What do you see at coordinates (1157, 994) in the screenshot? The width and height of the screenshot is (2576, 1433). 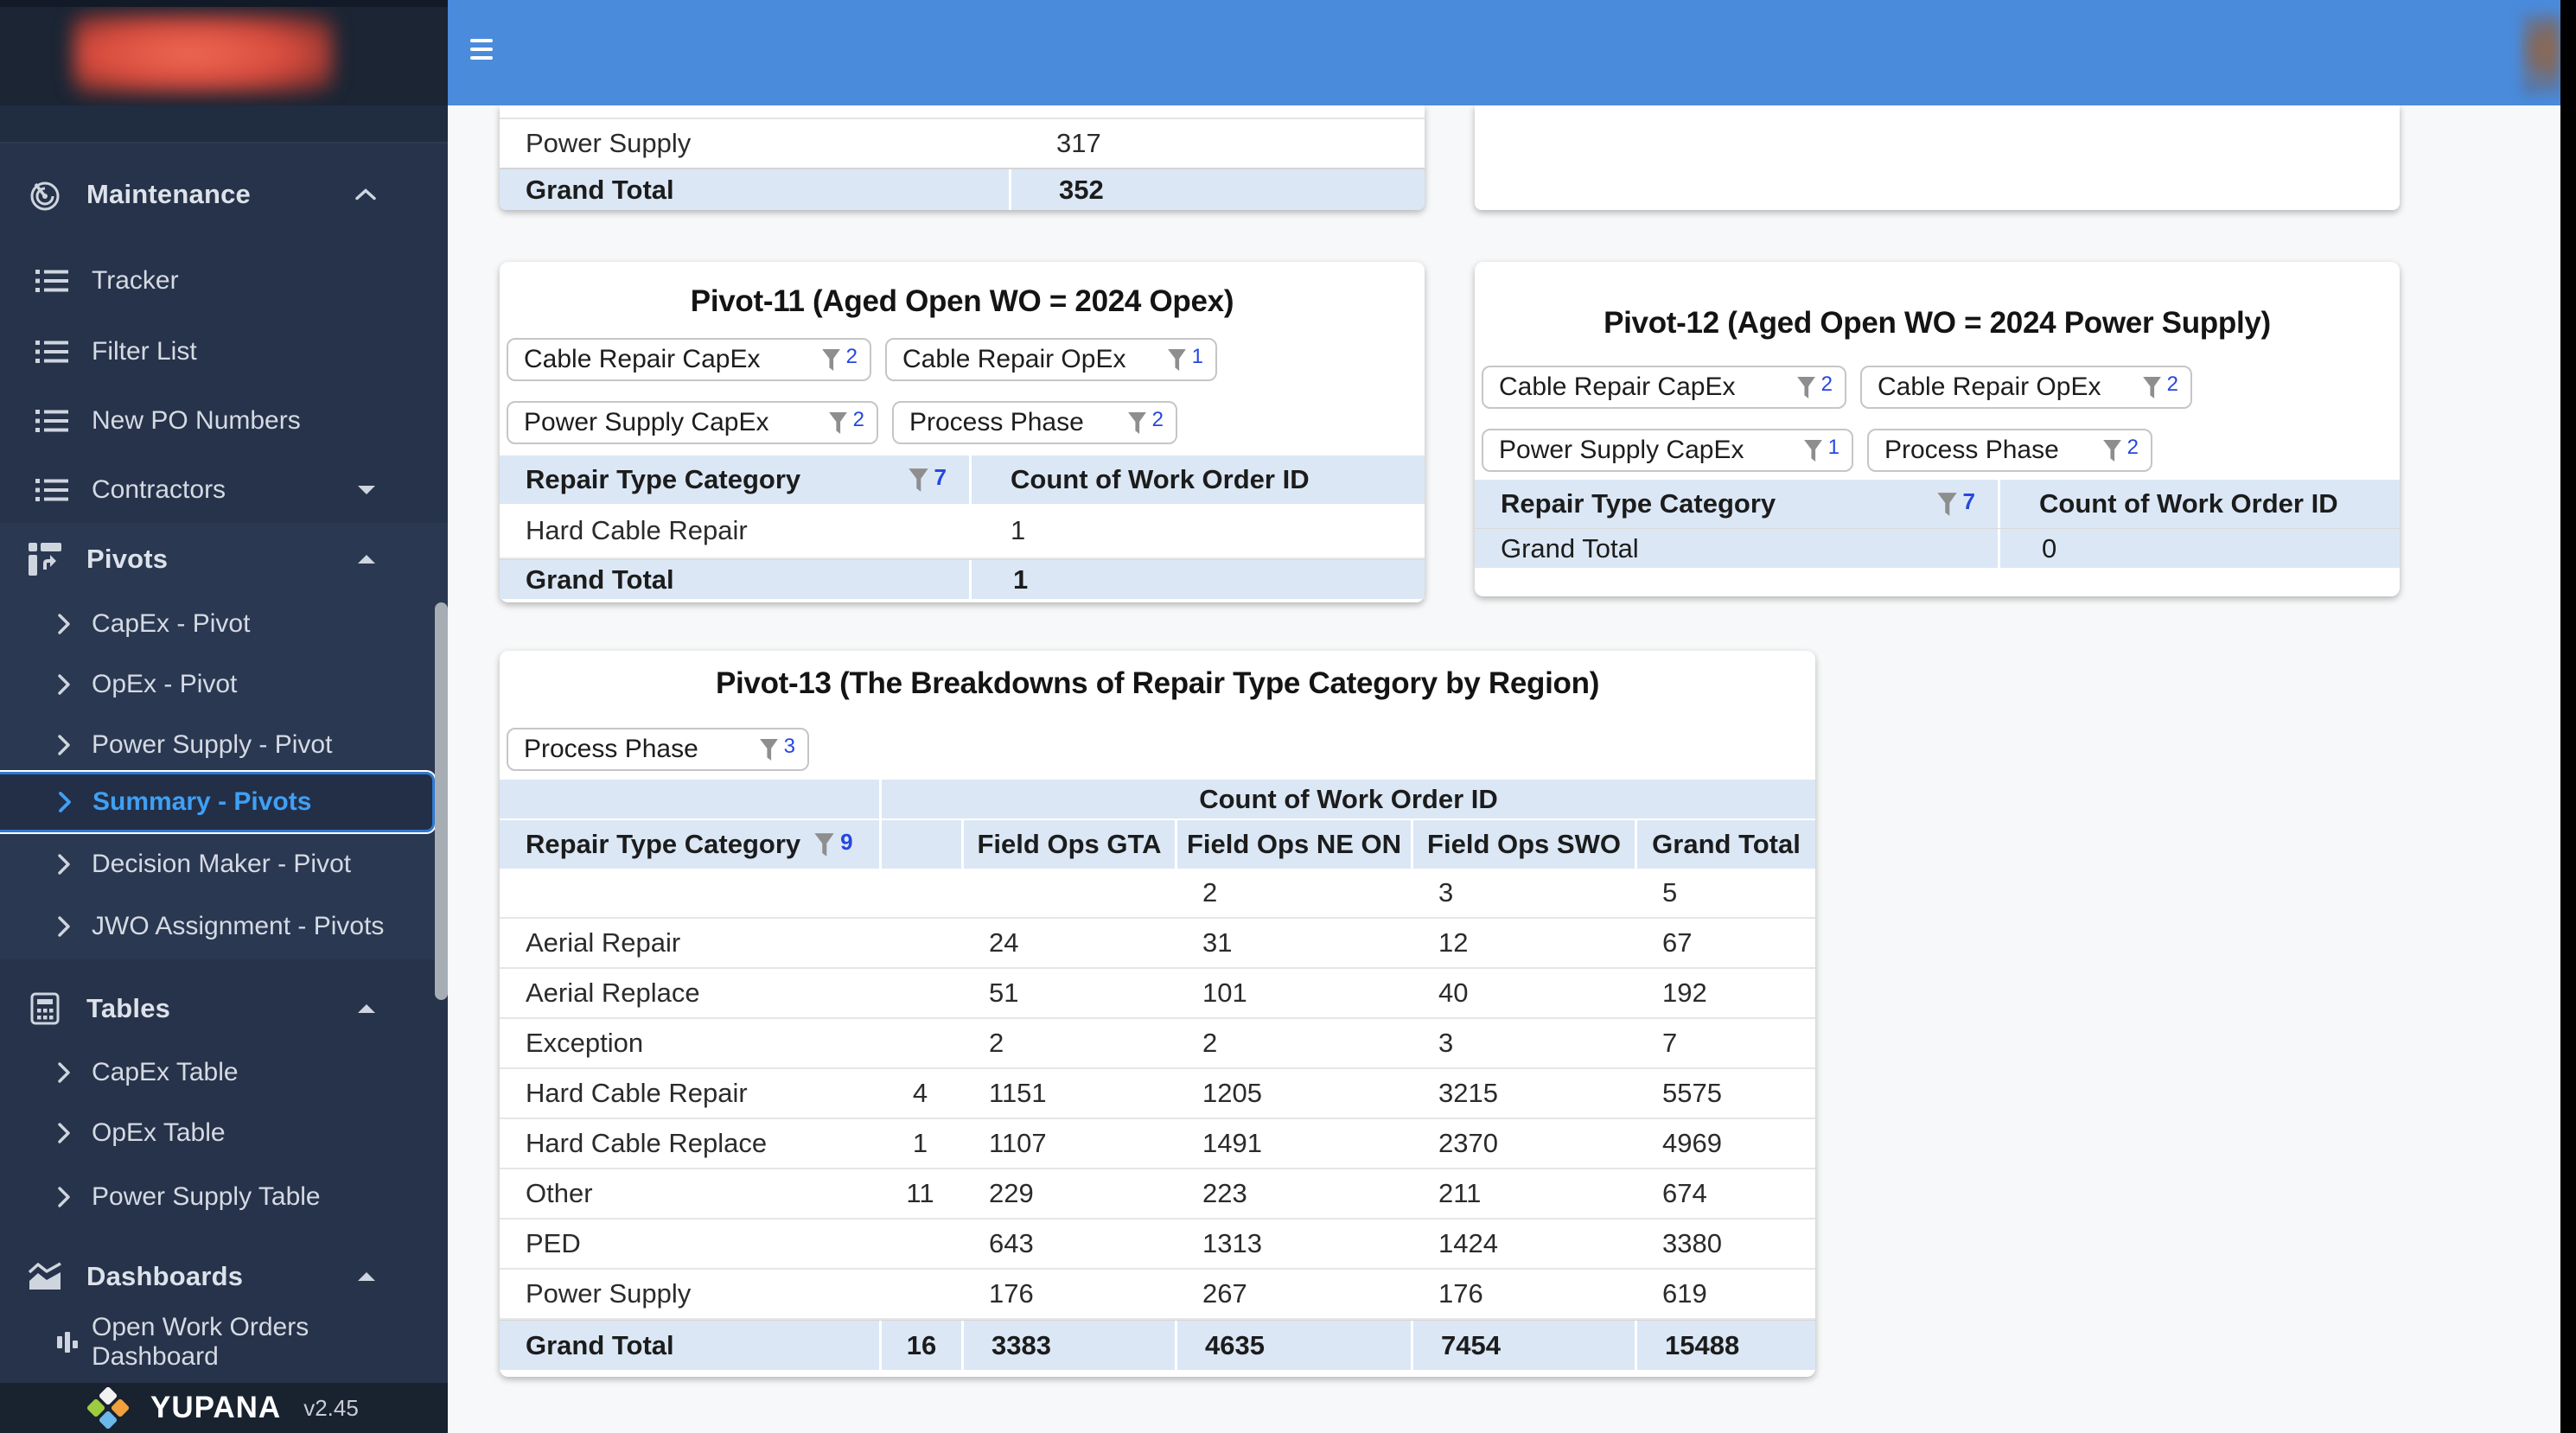 I see `table-row: Aerial Replace 51 101 40 192` at bounding box center [1157, 994].